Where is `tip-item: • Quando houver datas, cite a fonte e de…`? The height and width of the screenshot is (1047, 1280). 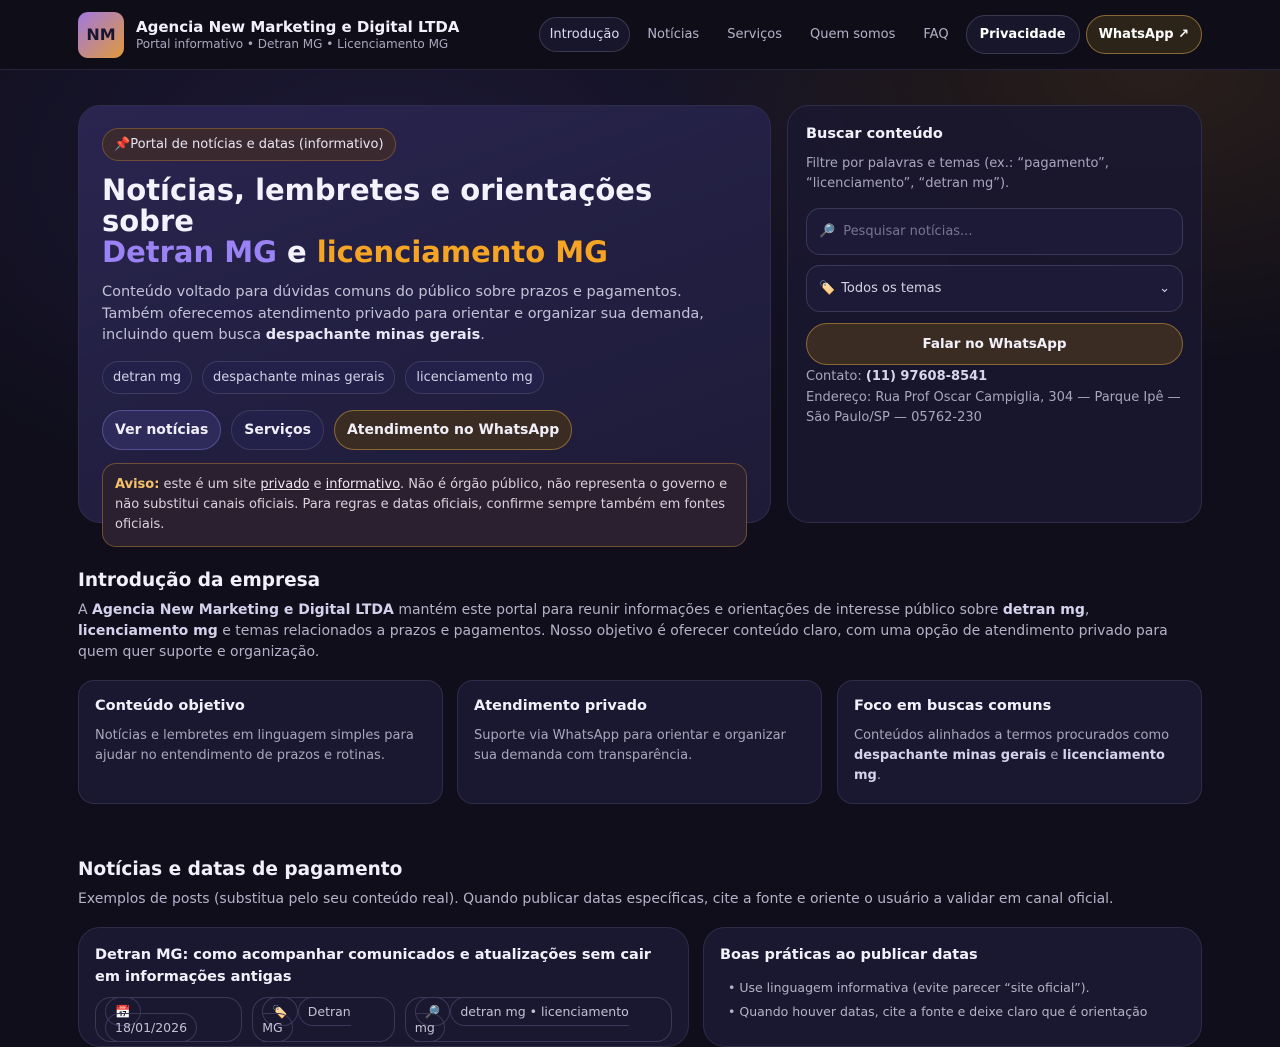
tip-item: • Quando houver datas, cite a fonte e de… is located at coordinates (938, 1011).